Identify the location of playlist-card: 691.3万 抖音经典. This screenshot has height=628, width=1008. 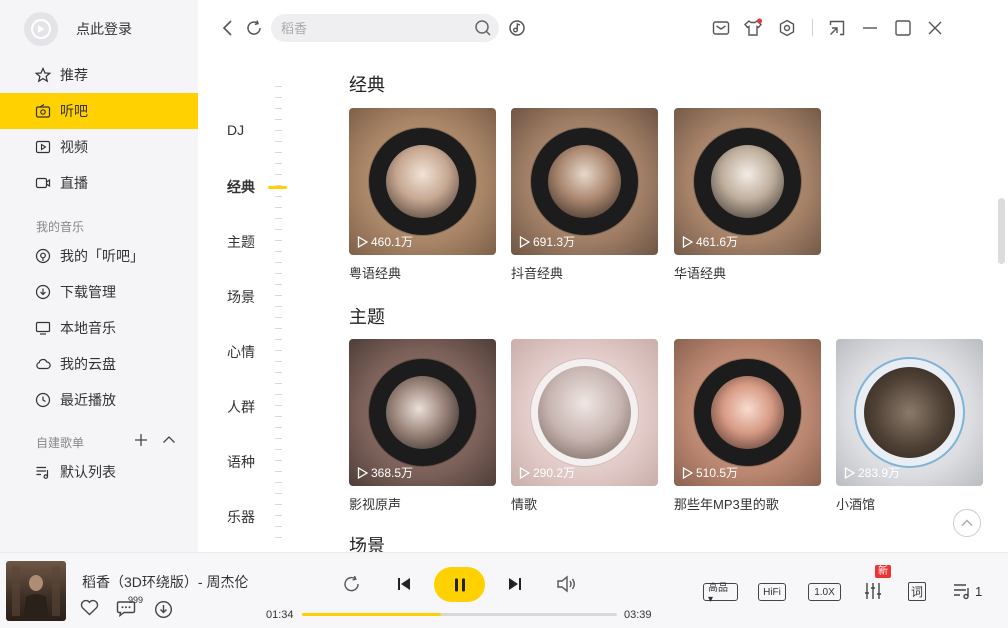
(584, 195).